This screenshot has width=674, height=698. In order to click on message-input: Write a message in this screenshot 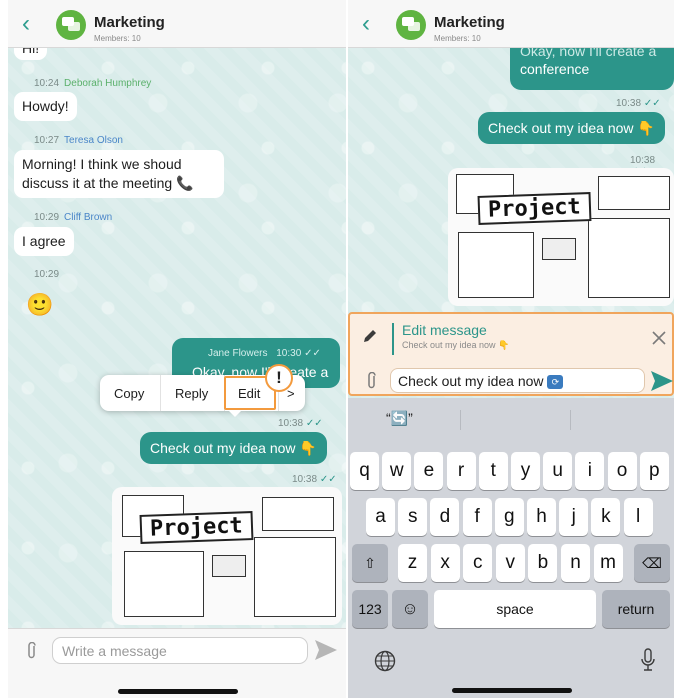, I will do `click(180, 650)`.